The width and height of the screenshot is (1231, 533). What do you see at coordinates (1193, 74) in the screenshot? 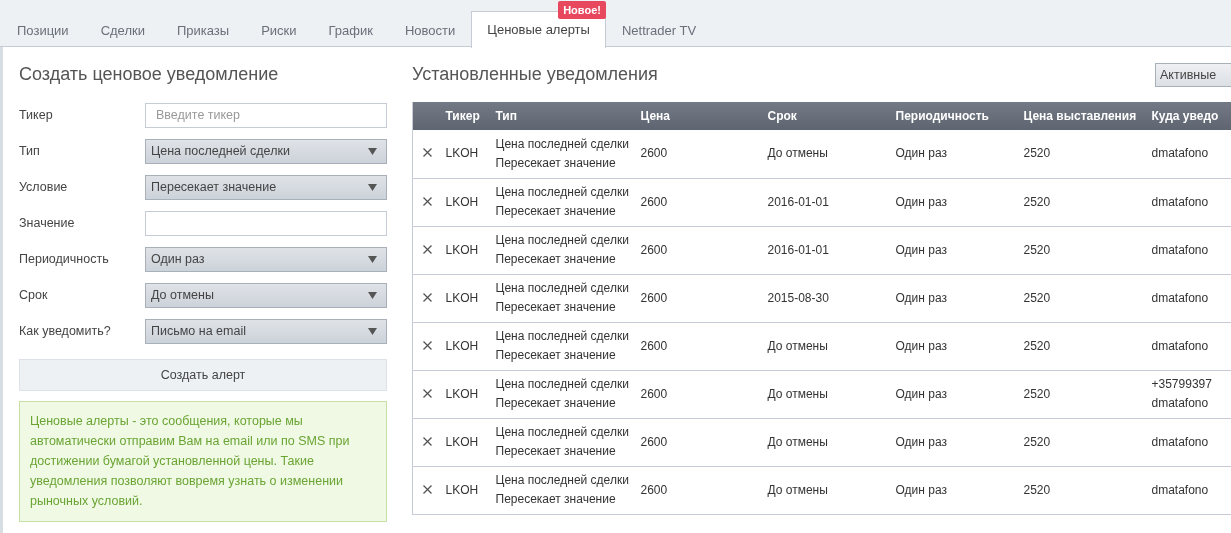
I see `filter-dropdown: Активные` at bounding box center [1193, 74].